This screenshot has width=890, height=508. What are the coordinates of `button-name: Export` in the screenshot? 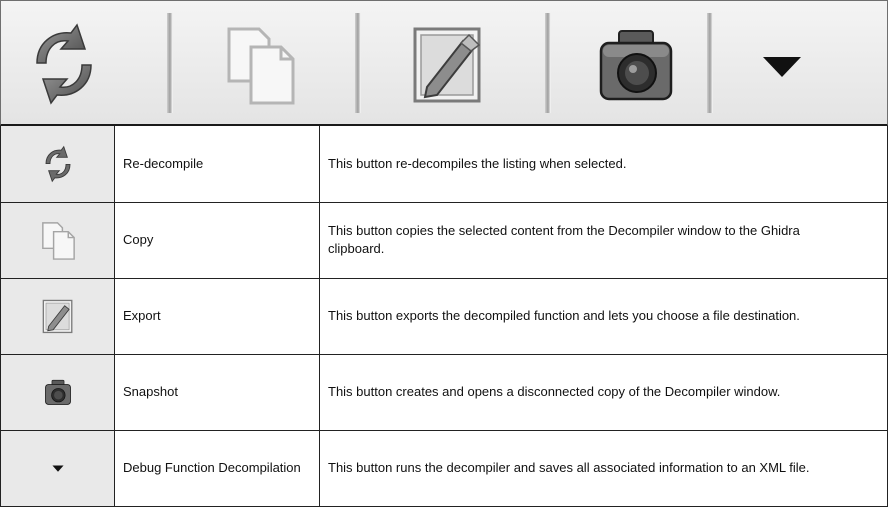 It's located at (217, 316).